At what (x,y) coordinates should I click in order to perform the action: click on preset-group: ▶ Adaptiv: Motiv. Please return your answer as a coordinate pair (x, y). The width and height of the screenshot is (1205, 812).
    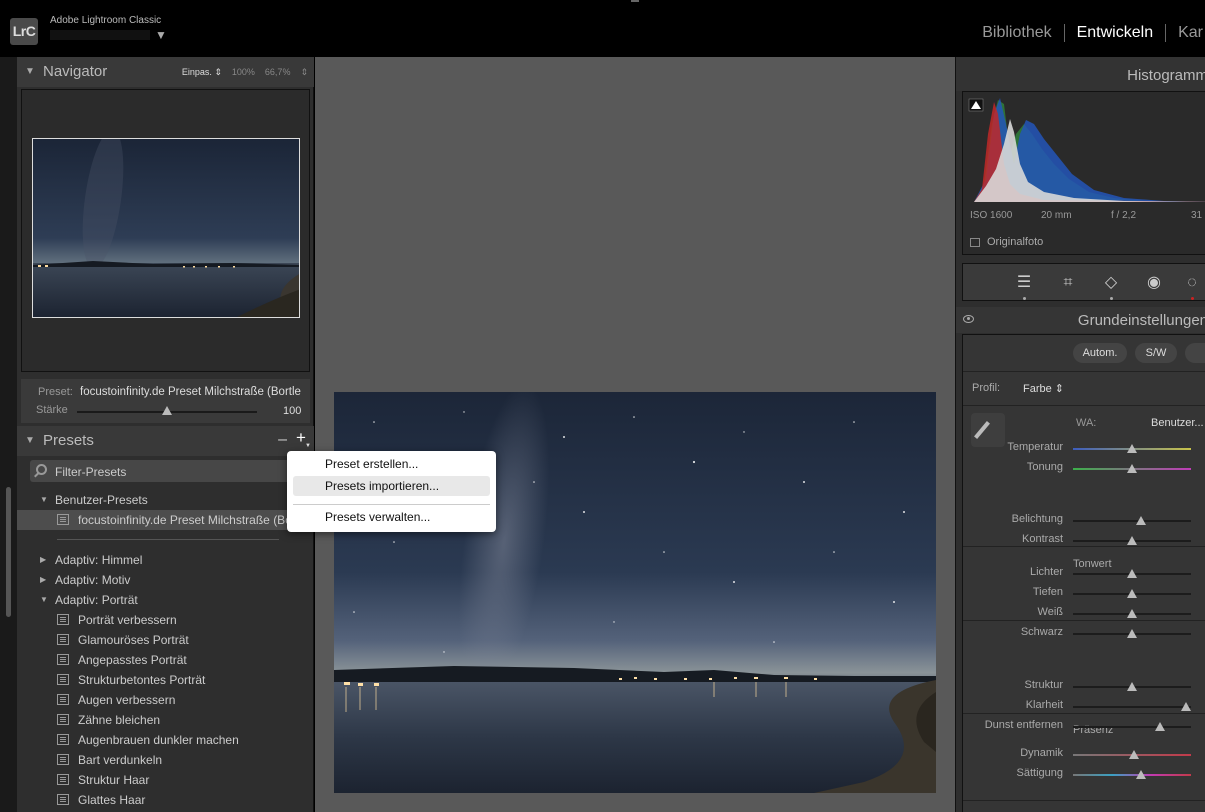
    Looking at the image, I should click on (165, 580).